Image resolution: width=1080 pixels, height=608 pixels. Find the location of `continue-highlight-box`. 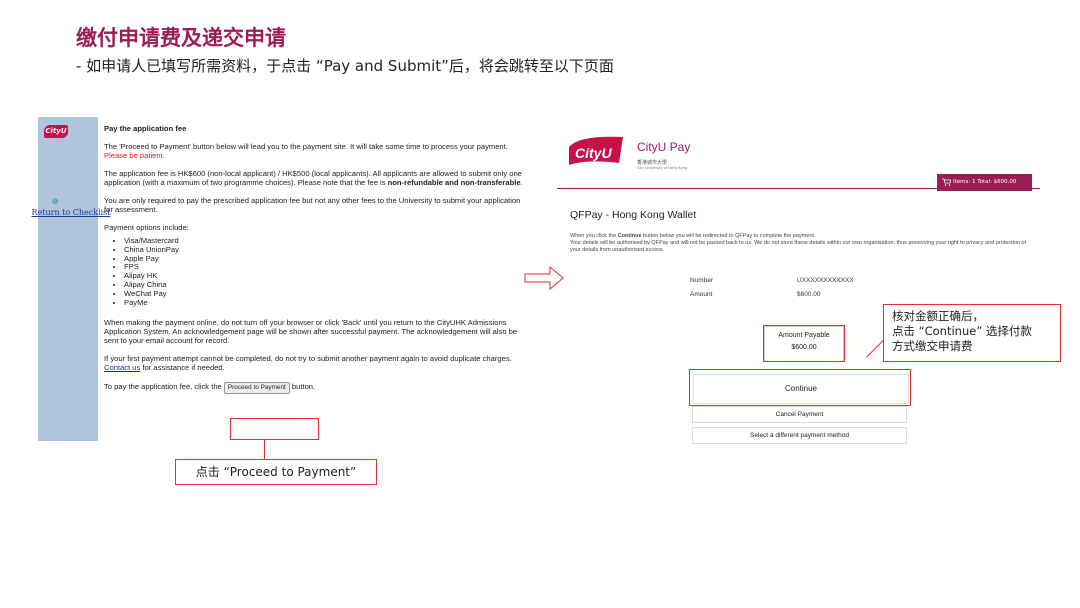

continue-highlight-box is located at coordinates (800, 387).